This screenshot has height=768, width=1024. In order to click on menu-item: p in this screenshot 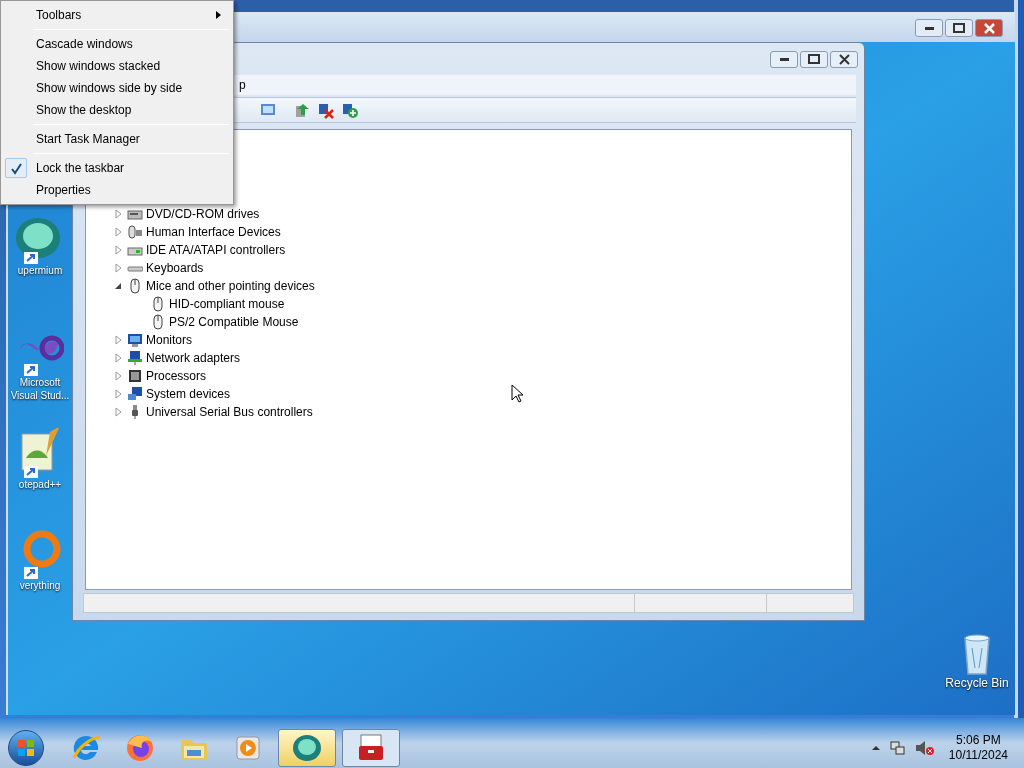, I will do `click(242, 85)`.